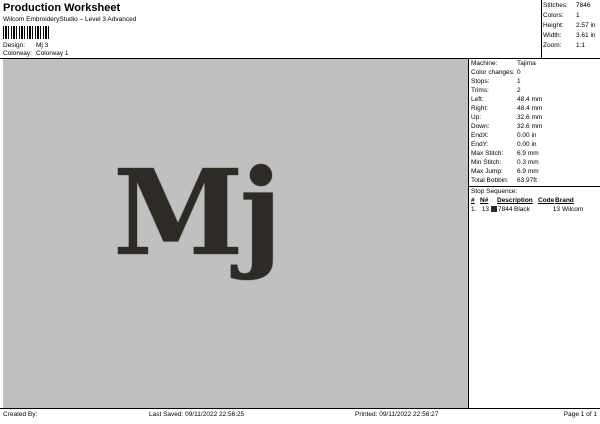 Image resolution: width=600 pixels, height=424 pixels. I want to click on info-row: Right: 48.4 mm, so click(507, 108).